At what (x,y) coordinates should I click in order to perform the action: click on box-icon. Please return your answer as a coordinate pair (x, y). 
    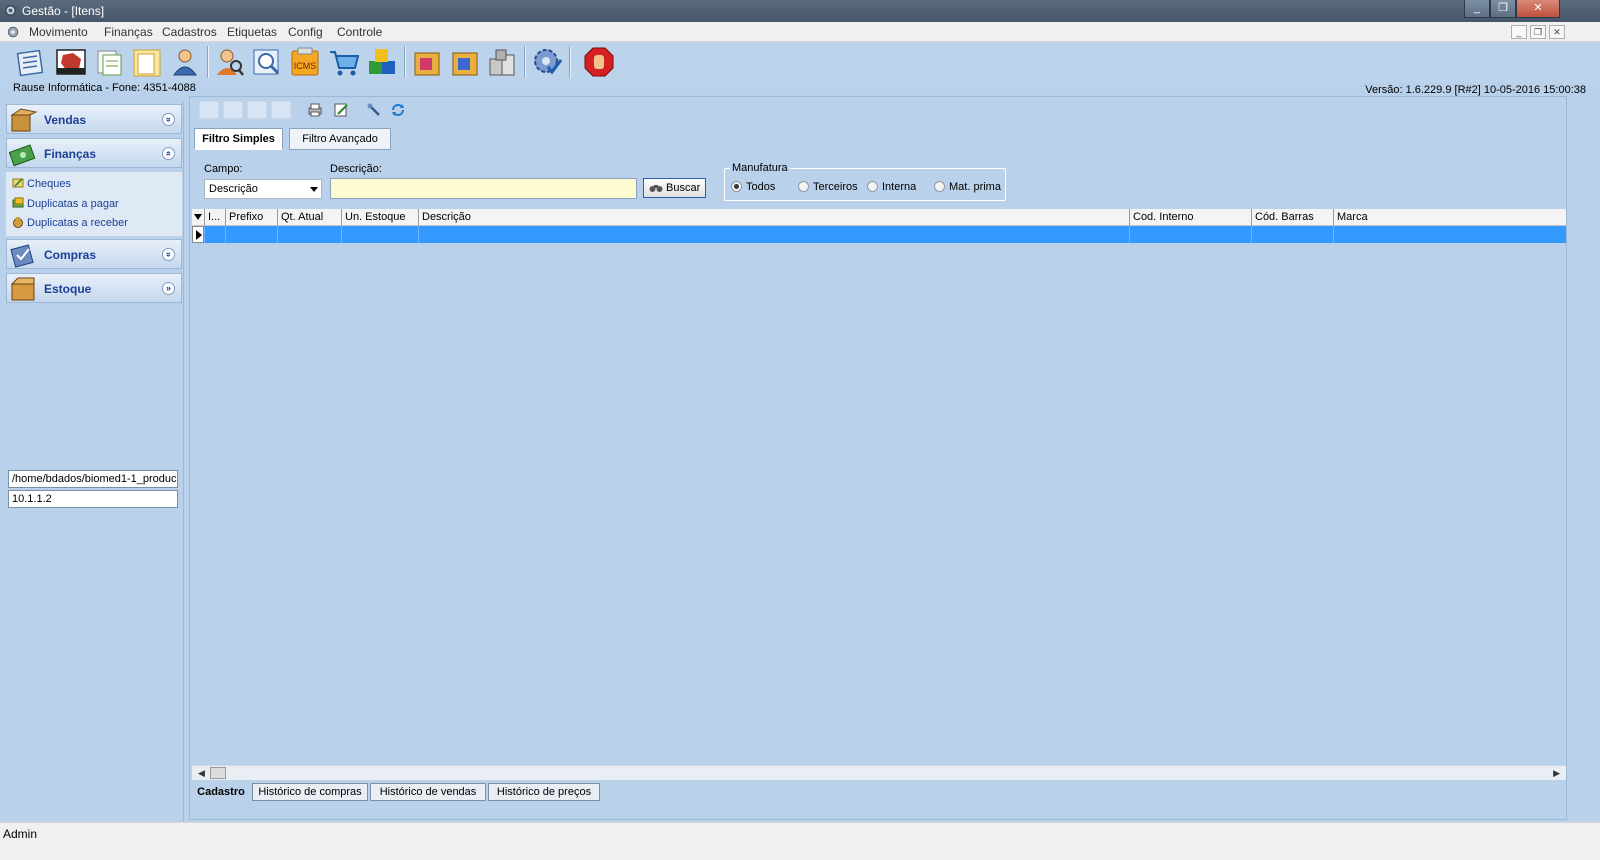
    Looking at the image, I should click on (23, 120).